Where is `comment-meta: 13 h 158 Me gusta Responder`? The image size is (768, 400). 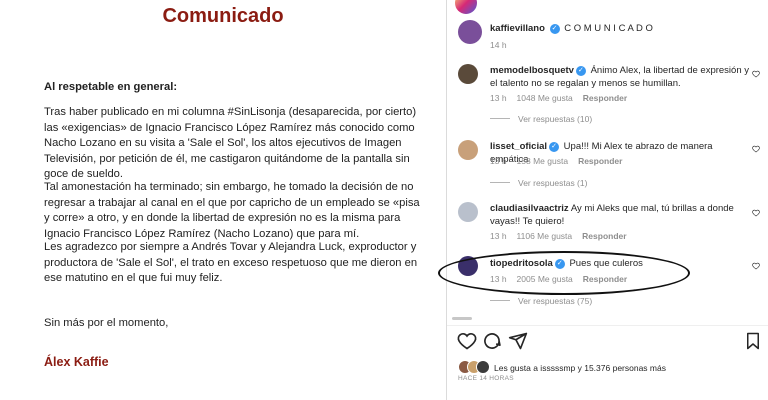 comment-meta: 13 h 158 Me gusta Responder is located at coordinates (561, 161).